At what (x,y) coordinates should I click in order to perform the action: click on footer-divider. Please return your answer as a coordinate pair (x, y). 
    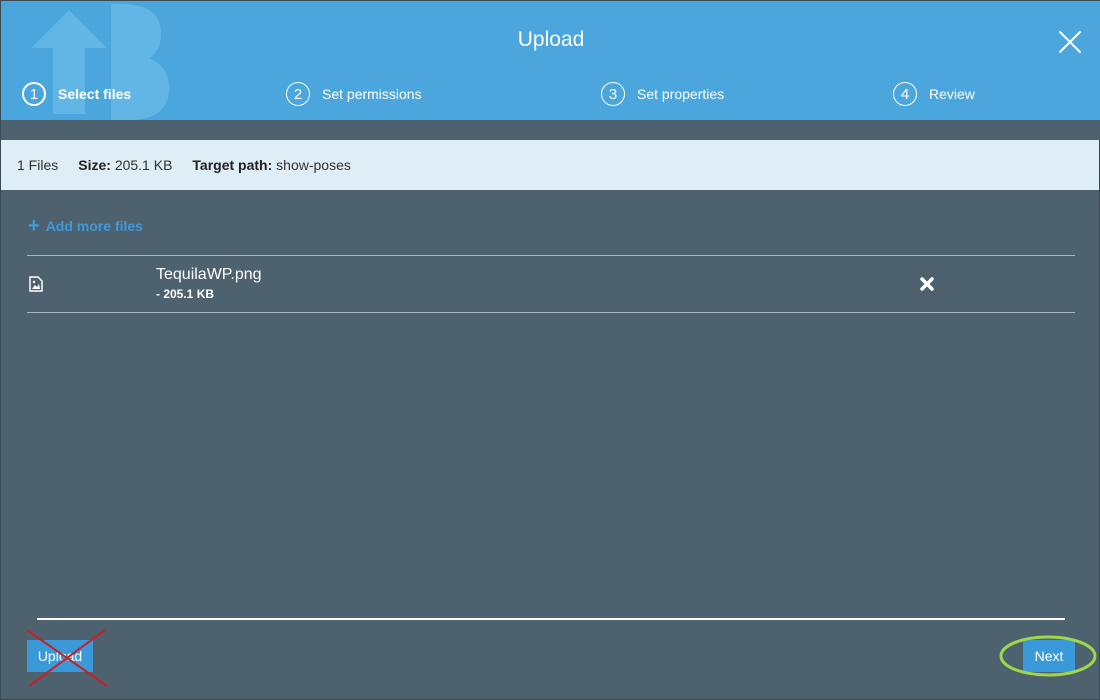
    Looking at the image, I should click on (551, 619).